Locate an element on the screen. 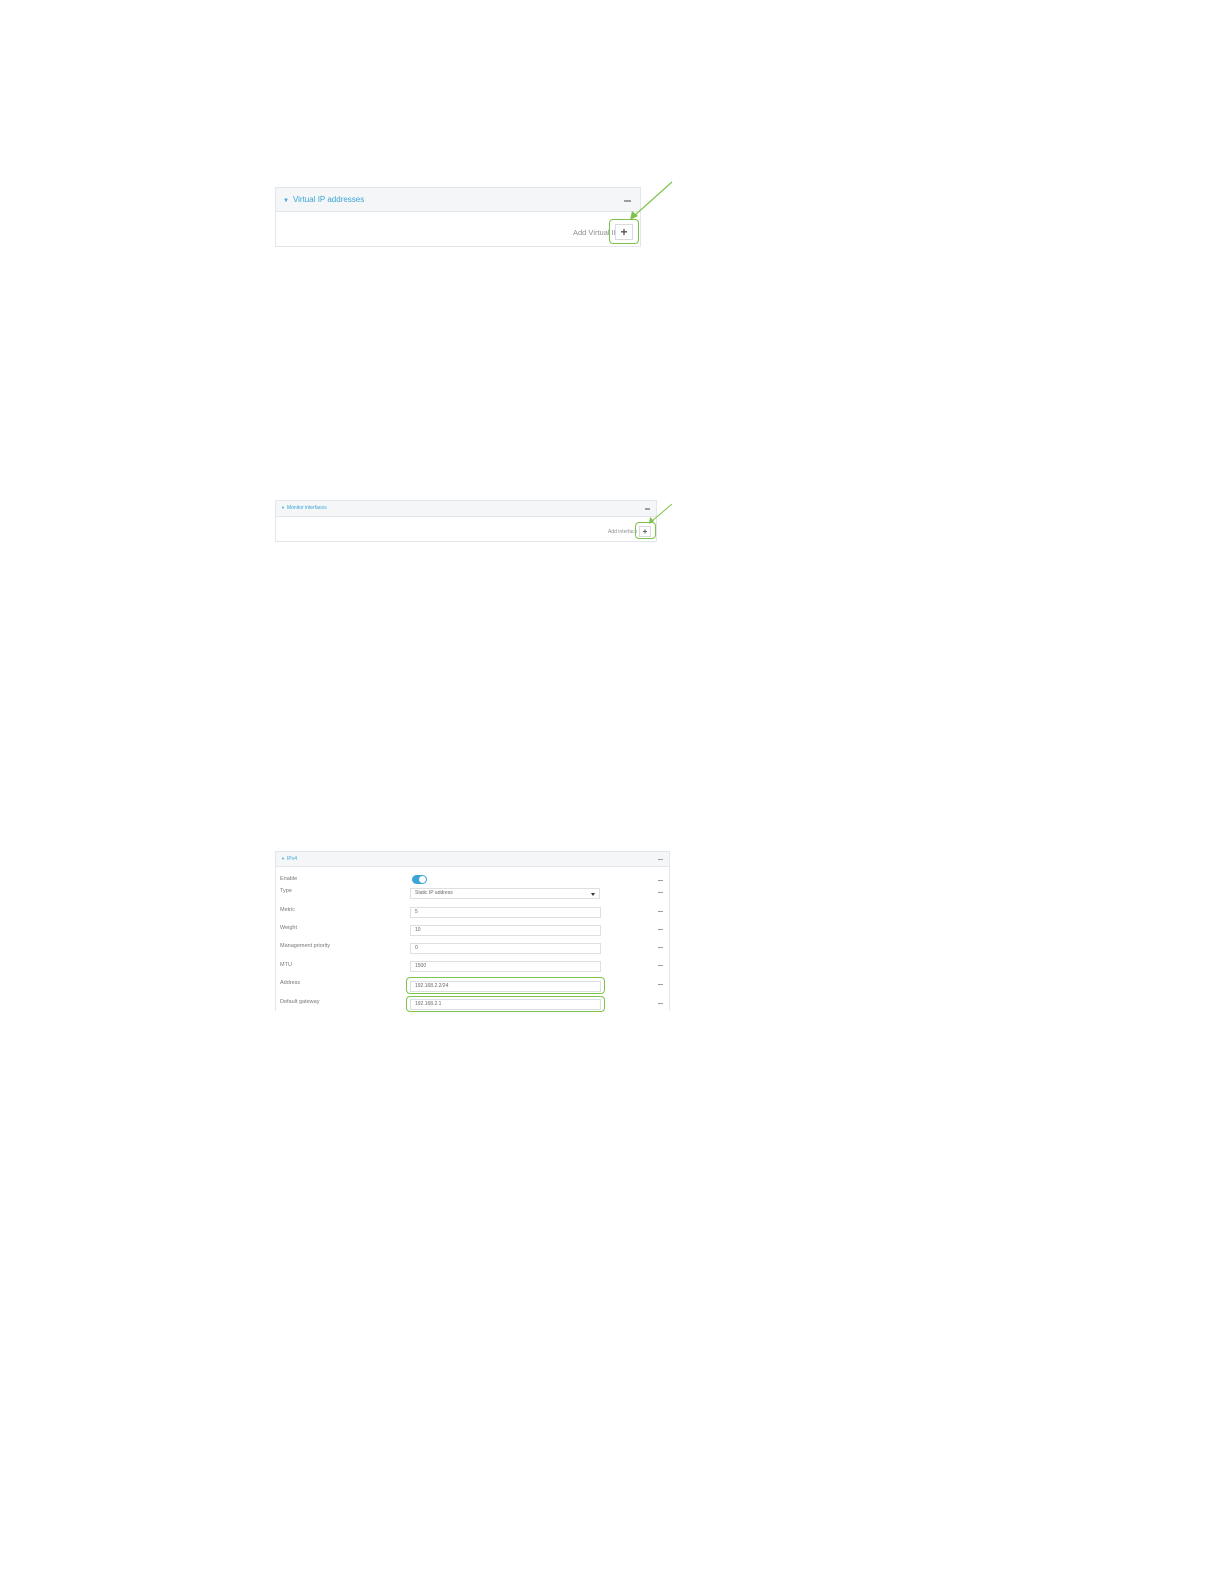  weight-input: 10 is located at coordinates (505, 930).